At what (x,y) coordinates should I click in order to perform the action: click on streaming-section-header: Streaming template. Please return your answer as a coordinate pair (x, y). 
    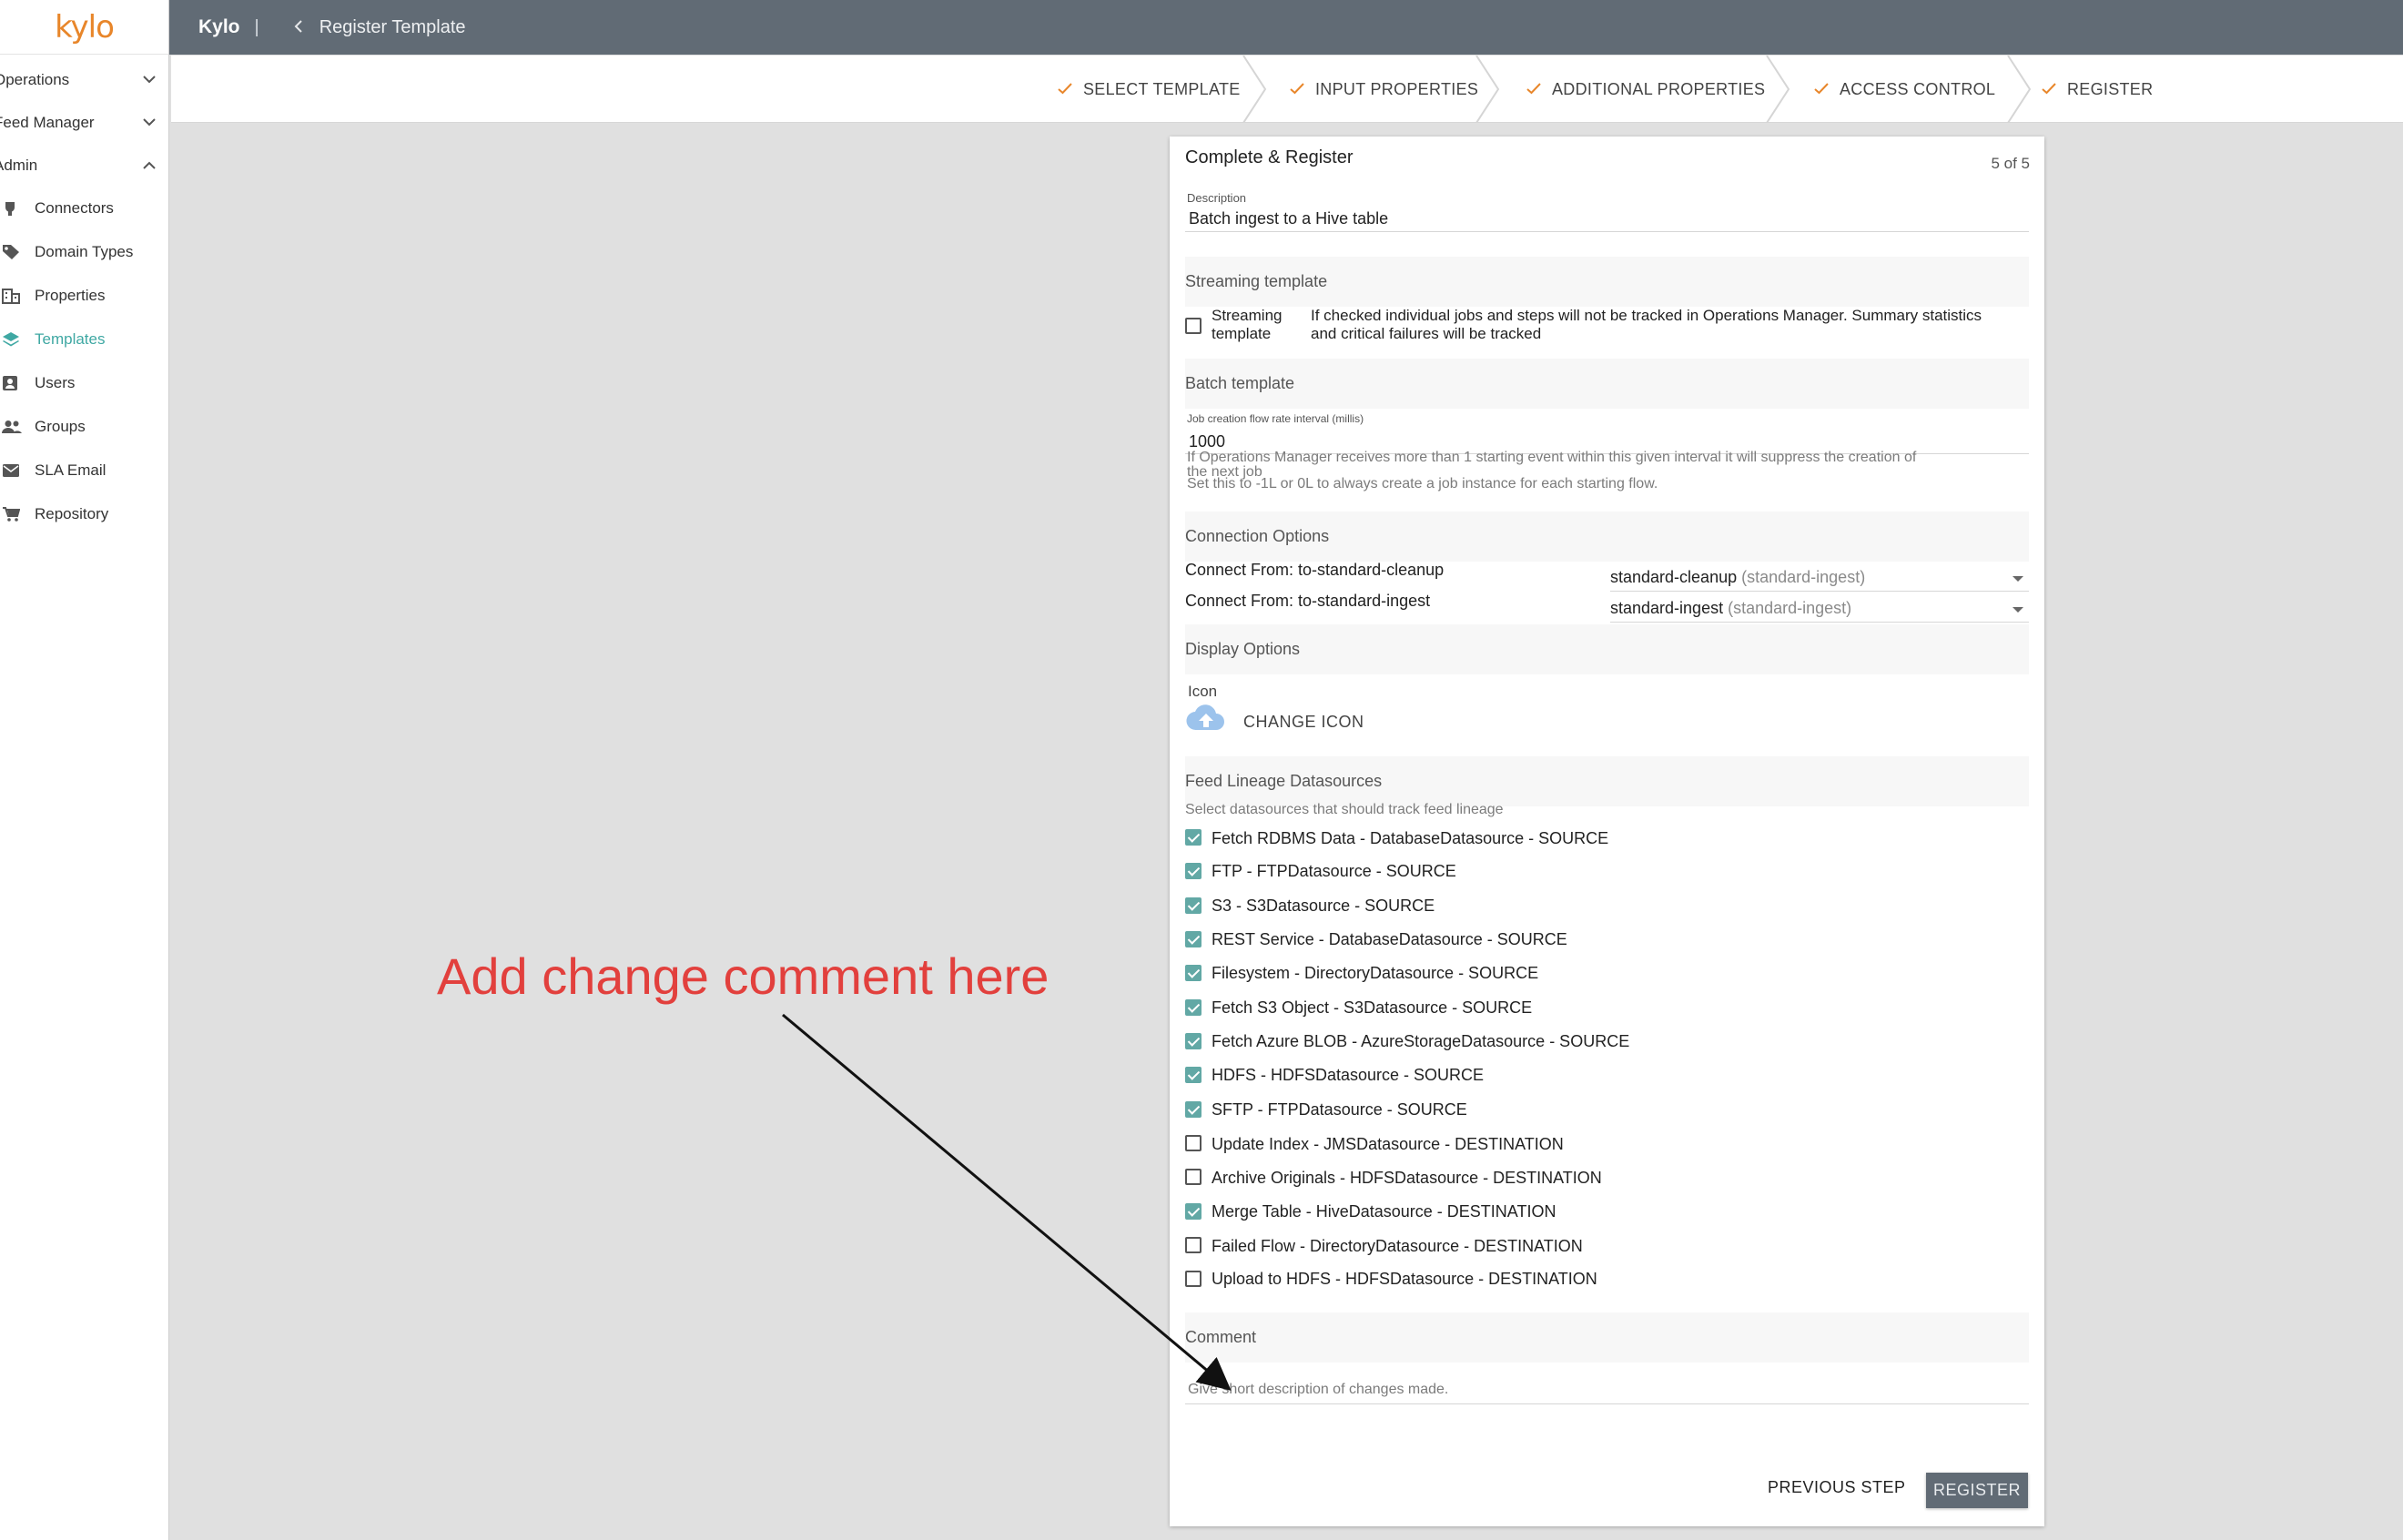
    Looking at the image, I should click on (1607, 282).